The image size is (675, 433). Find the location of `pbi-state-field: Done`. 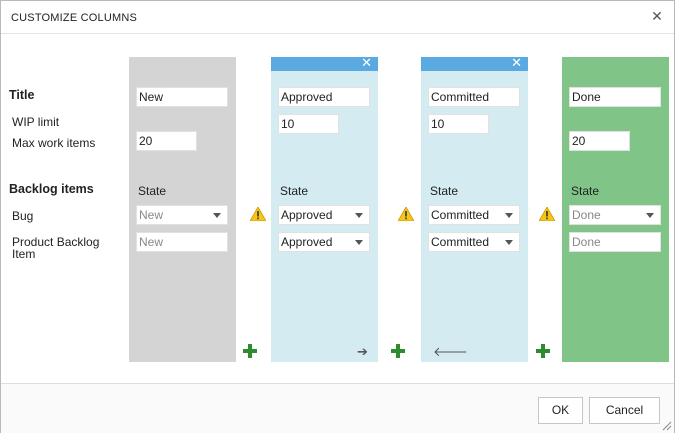

pbi-state-field: Done is located at coordinates (615, 242).